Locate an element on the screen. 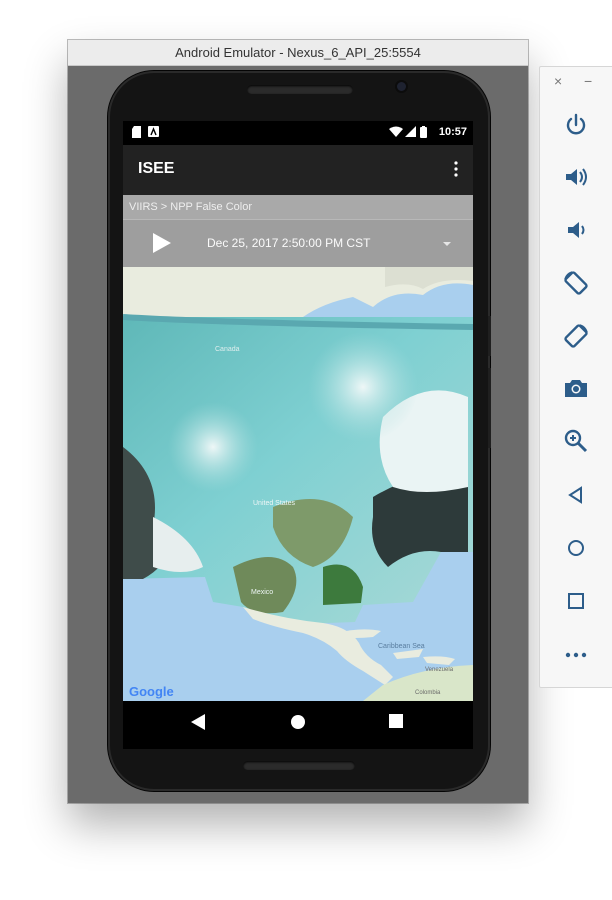 The width and height of the screenshot is (612, 900). zoom-icon is located at coordinates (576, 441).